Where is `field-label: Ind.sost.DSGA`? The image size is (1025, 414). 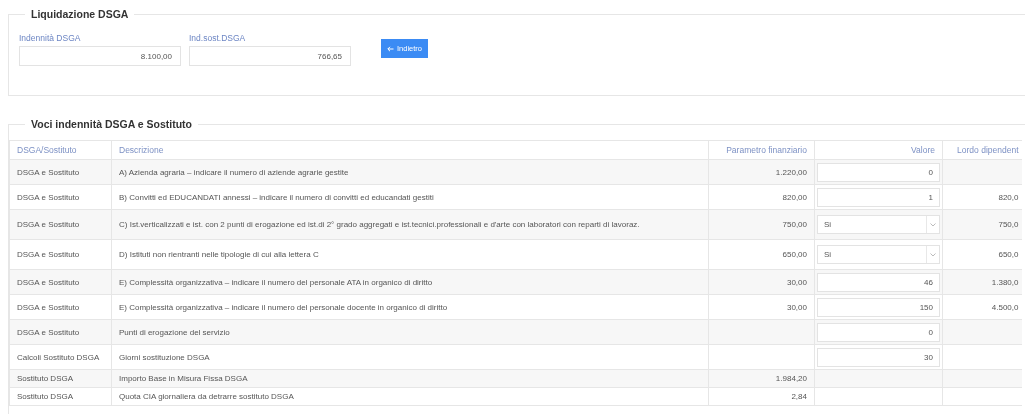 field-label: Ind.sost.DSGA is located at coordinates (218, 38).